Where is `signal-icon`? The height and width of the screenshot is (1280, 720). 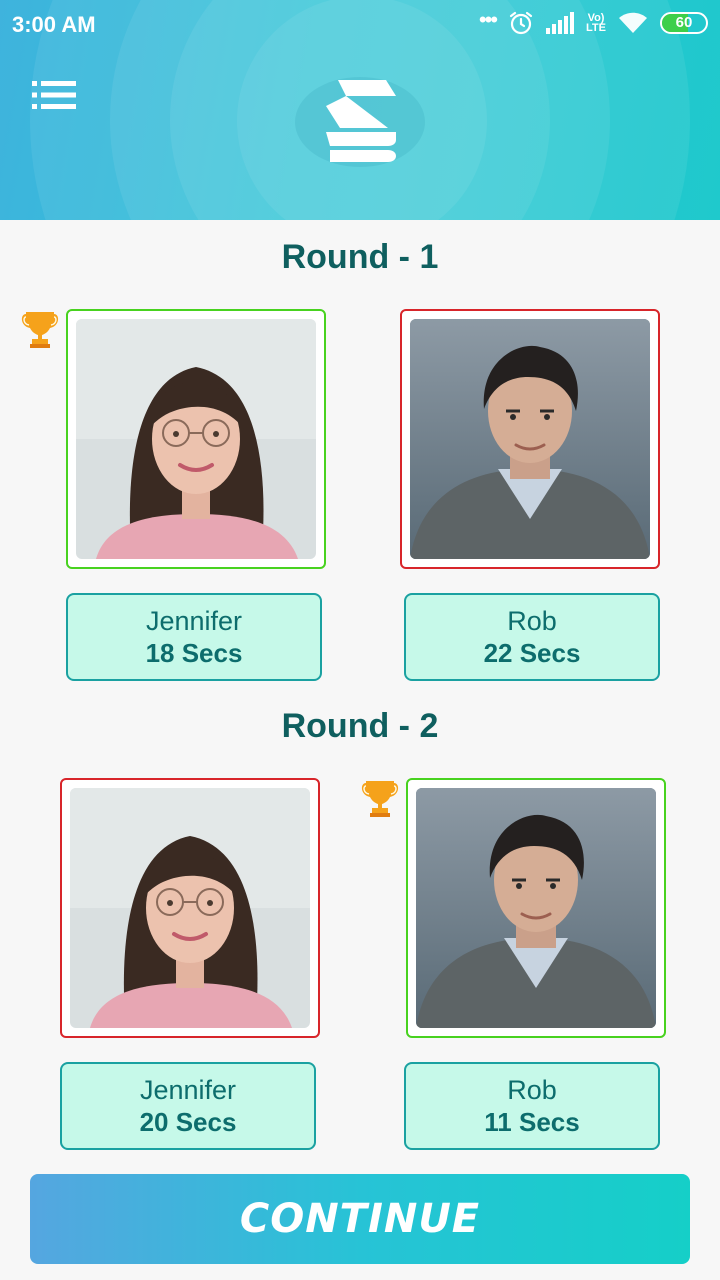 signal-icon is located at coordinates (560, 23).